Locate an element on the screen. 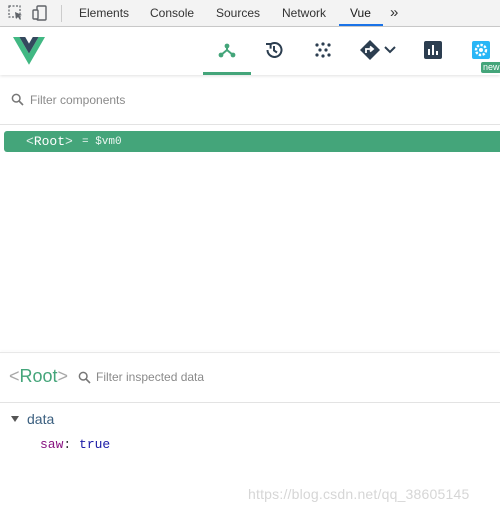  toolbar-separator is located at coordinates (61, 13).